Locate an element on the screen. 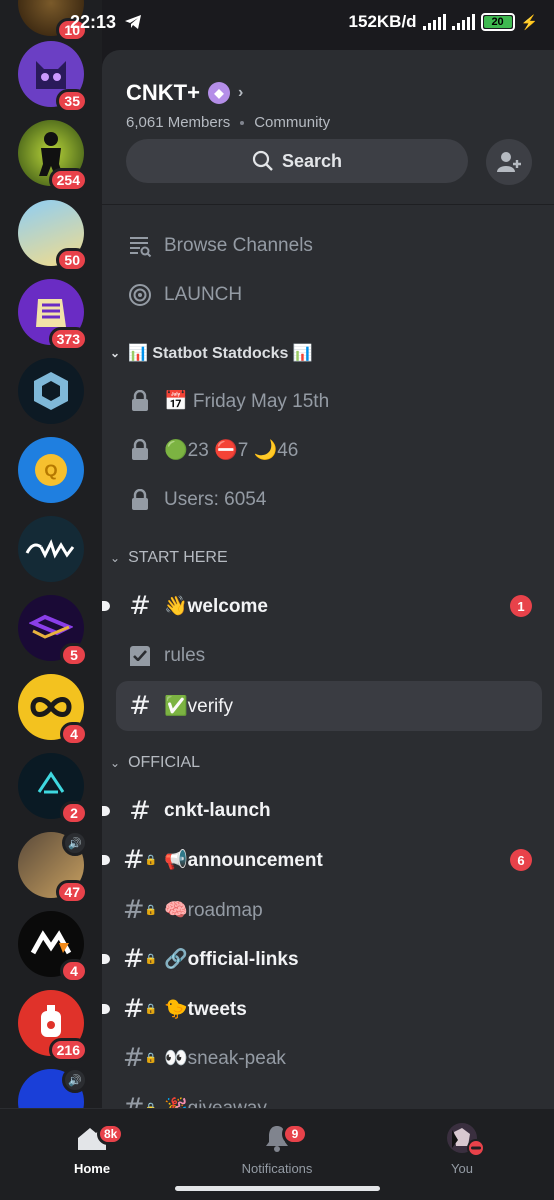 Image resolution: width=554 pixels, height=1200 pixels. server-icon-alyx: 2 is located at coordinates (53, 789).